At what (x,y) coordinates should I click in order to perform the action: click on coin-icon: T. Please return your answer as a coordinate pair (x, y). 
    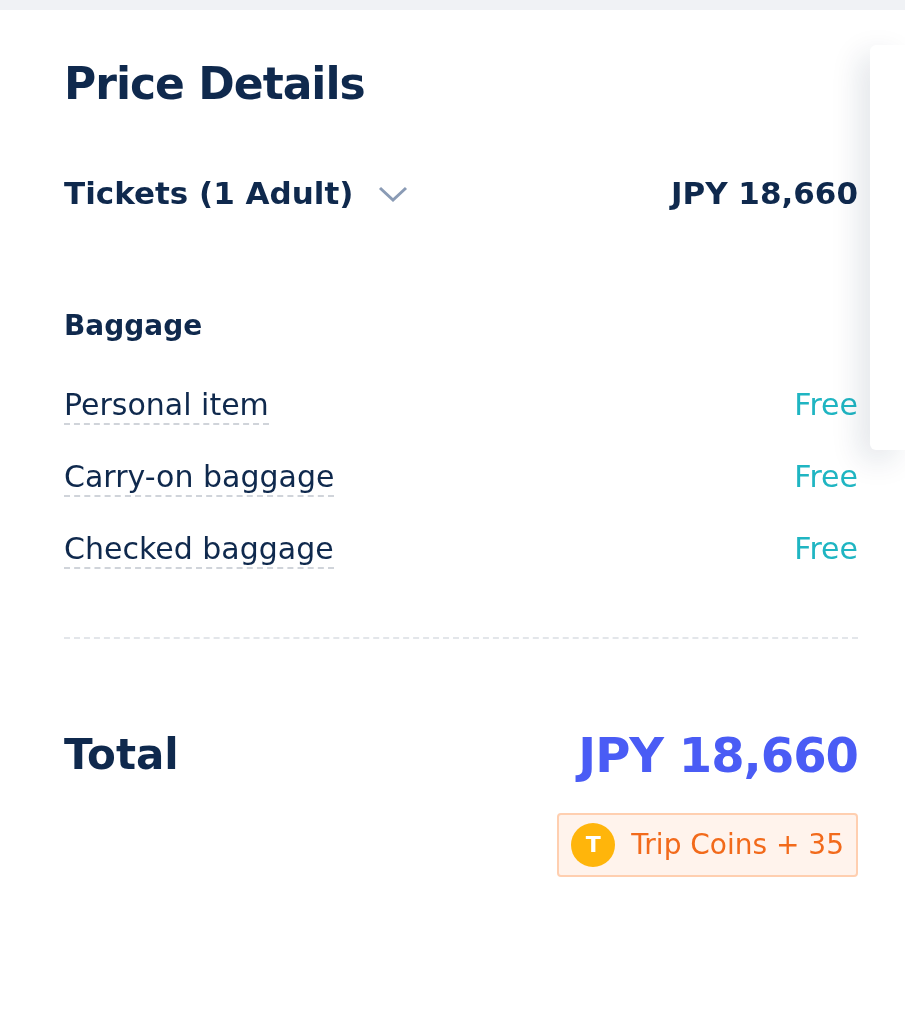
    Looking at the image, I should click on (593, 844).